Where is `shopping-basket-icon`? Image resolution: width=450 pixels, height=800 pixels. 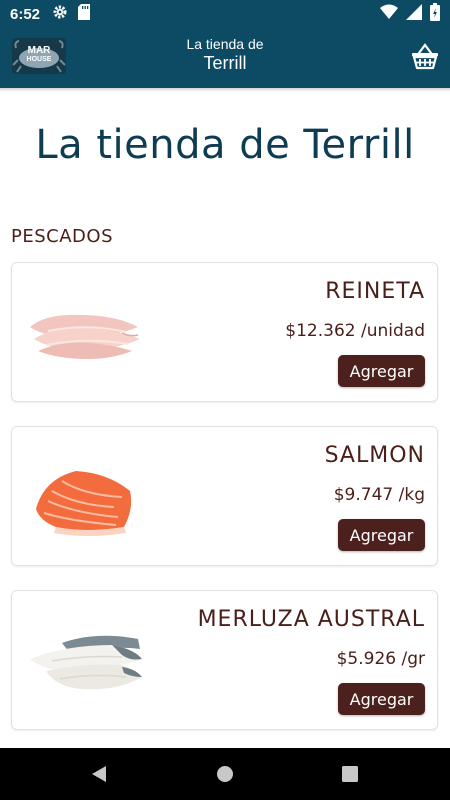 shopping-basket-icon is located at coordinates (425, 57).